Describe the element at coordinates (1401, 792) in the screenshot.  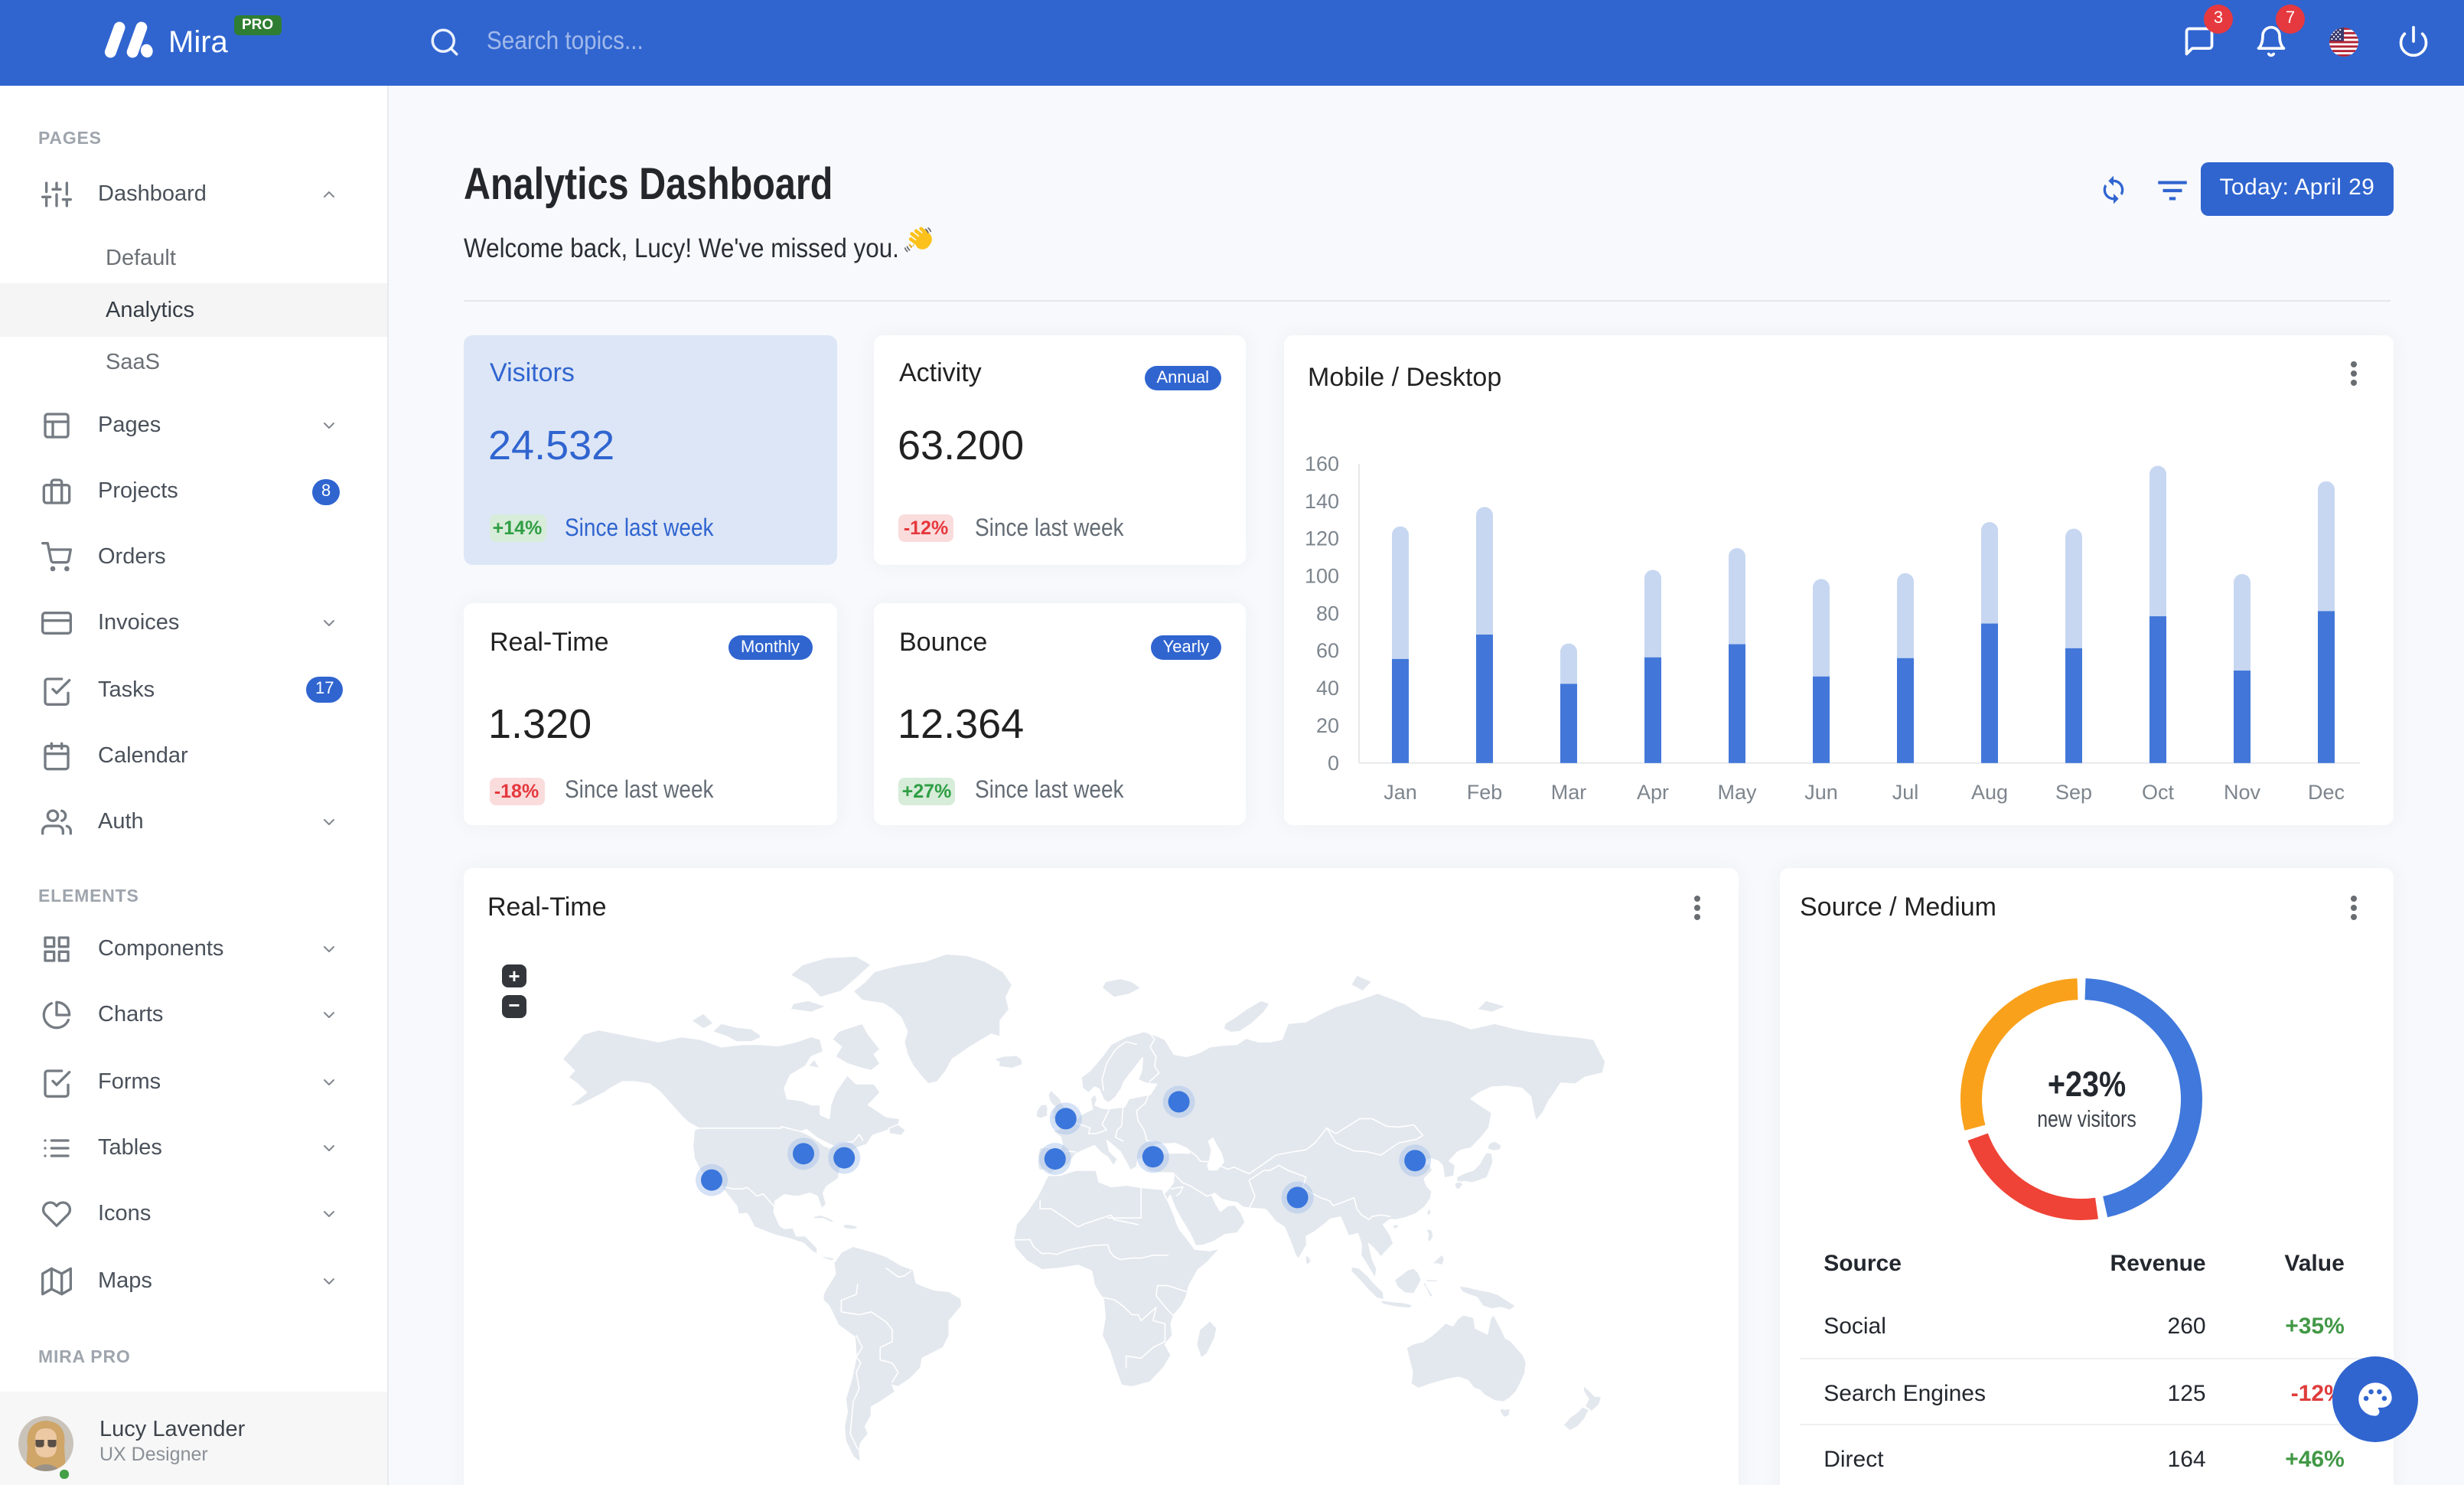
I see `svg-text: Jan` at that location.